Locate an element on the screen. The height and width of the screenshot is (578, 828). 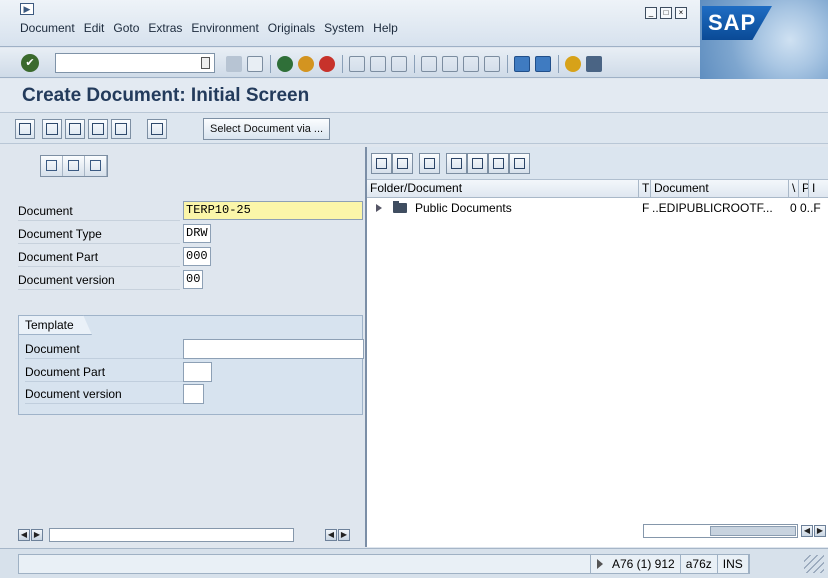
doc-part-field: 000 is located at coordinates (197, 256).